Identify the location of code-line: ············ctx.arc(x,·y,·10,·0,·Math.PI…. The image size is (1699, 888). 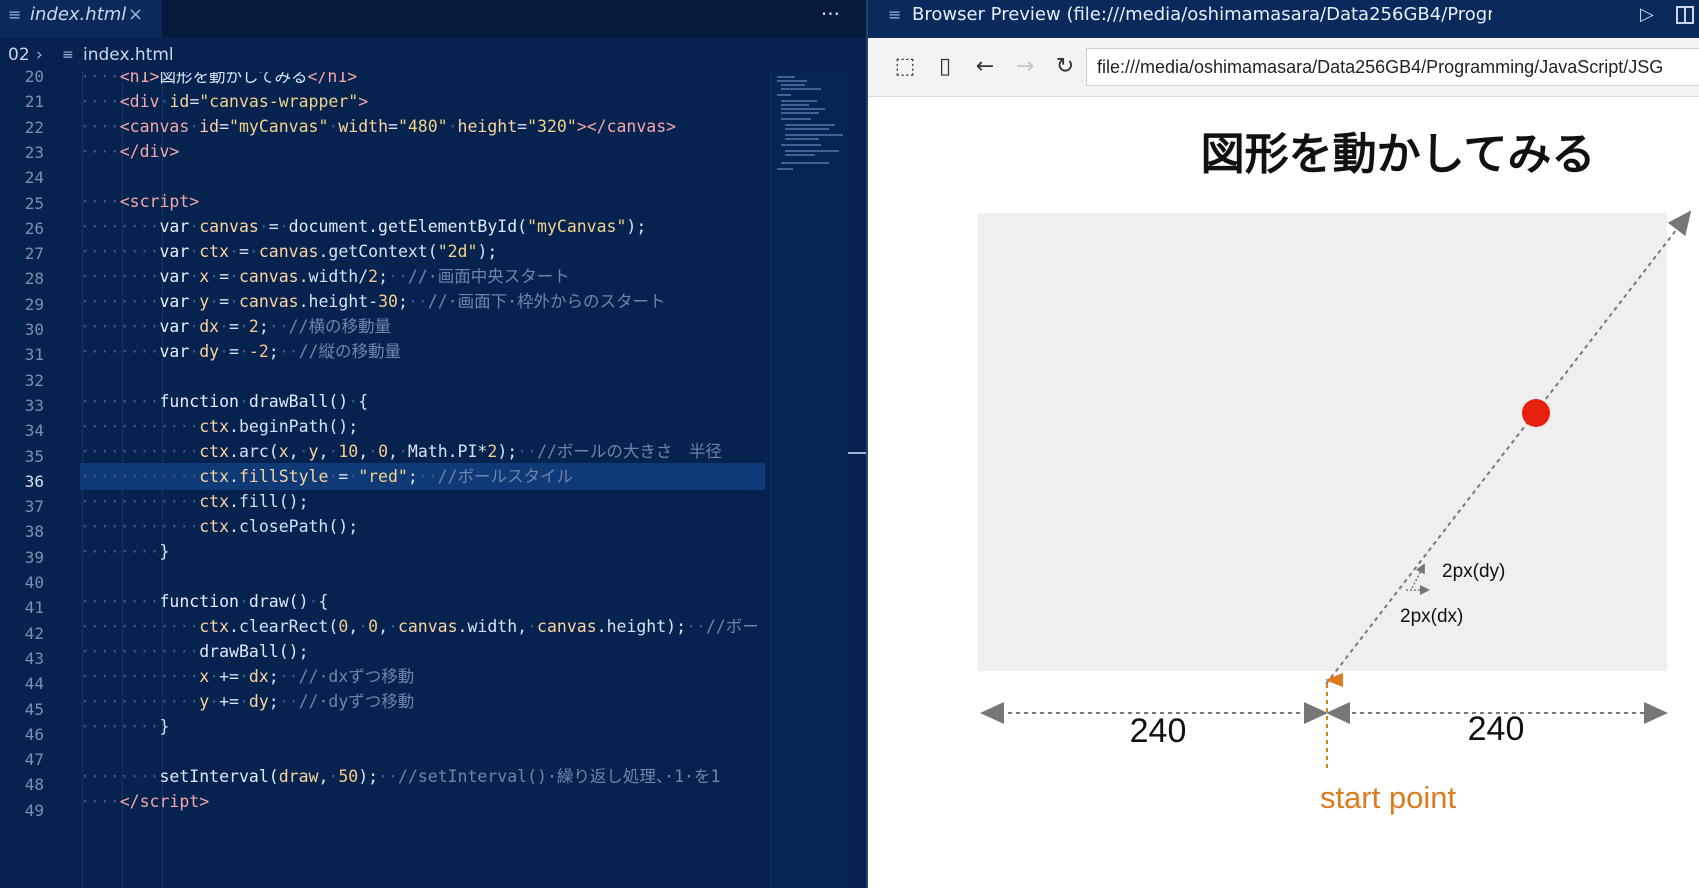
(401, 451).